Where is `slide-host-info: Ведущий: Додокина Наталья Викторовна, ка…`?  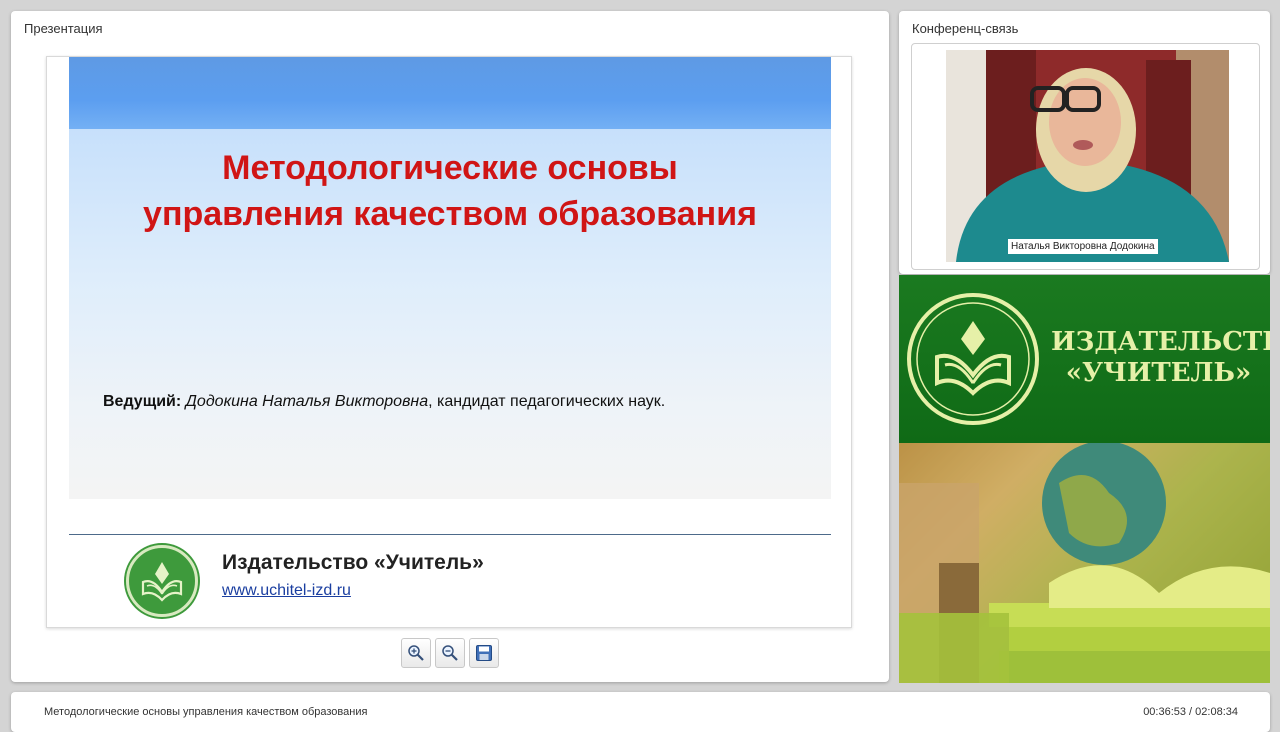 slide-host-info: Ведущий: Додокина Наталья Викторовна, ка… is located at coordinates (384, 402).